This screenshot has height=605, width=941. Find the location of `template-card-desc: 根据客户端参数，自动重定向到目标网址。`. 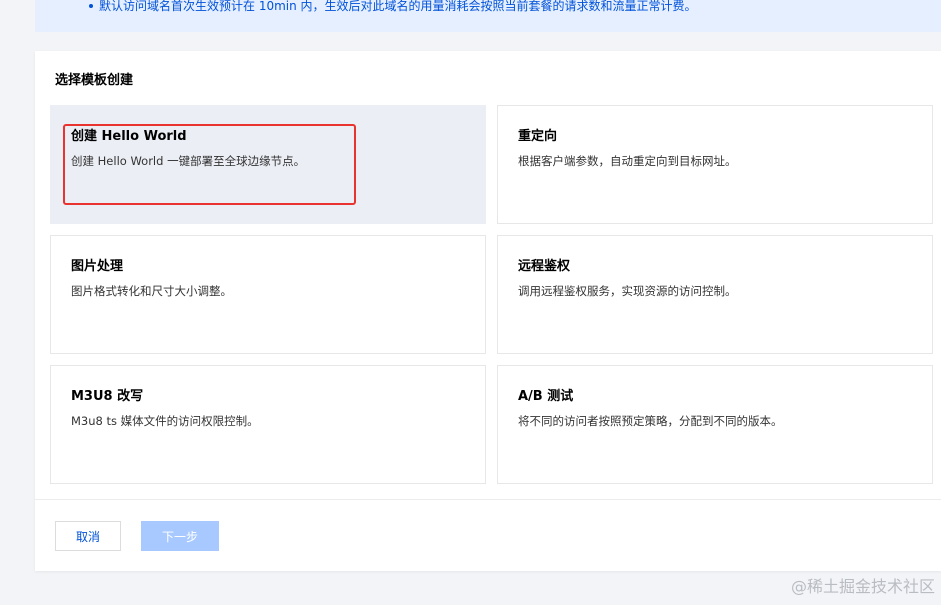

template-card-desc: 根据客户端参数，自动重定向到目标网址。 is located at coordinates (627, 161).